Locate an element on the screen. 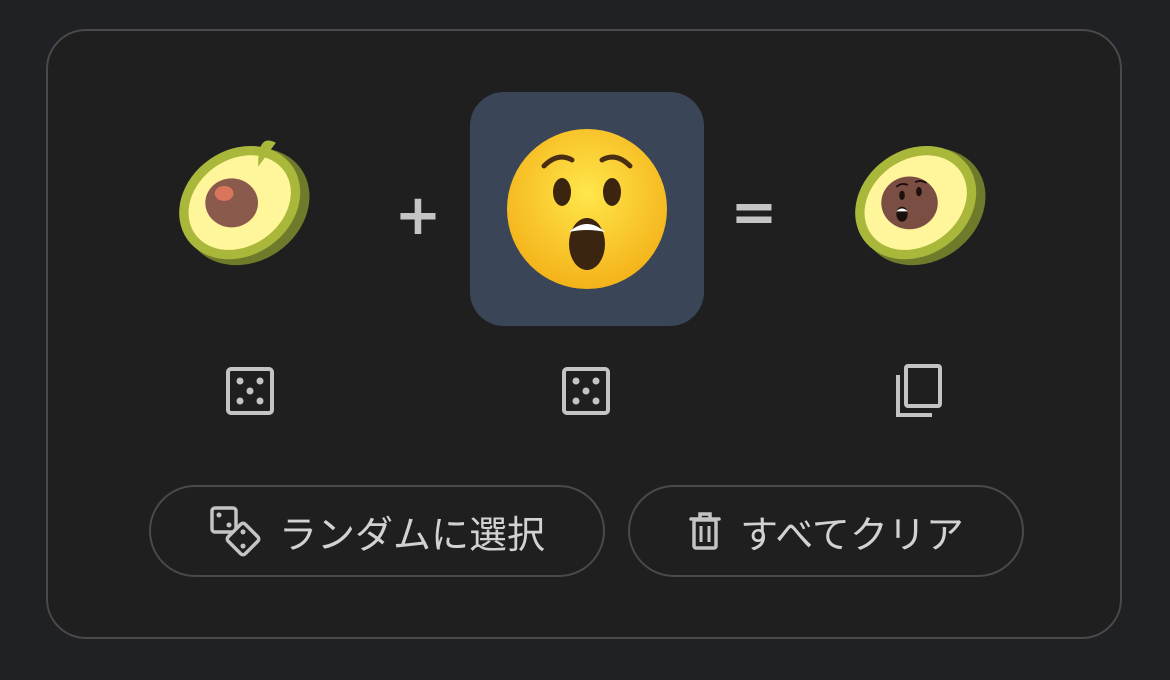 The width and height of the screenshot is (1170, 680). copy-result-button is located at coordinates (918, 391).